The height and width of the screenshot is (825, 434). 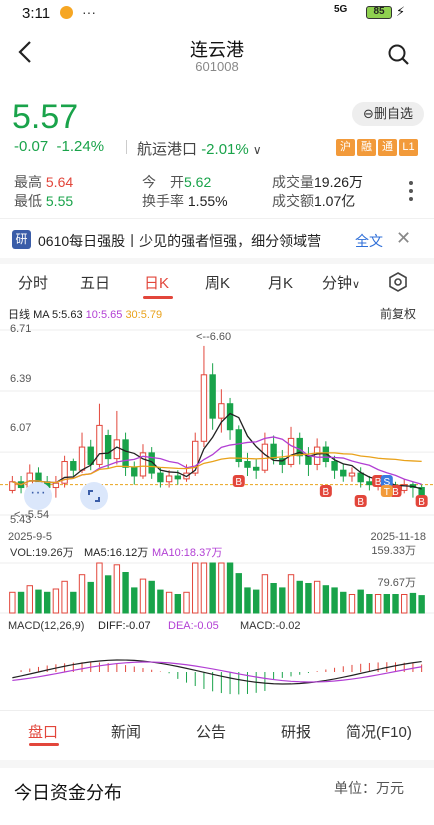 What do you see at coordinates (116, 553) in the screenshot?
I see `vol-ma5-legend: MA5:16.12万` at bounding box center [116, 553].